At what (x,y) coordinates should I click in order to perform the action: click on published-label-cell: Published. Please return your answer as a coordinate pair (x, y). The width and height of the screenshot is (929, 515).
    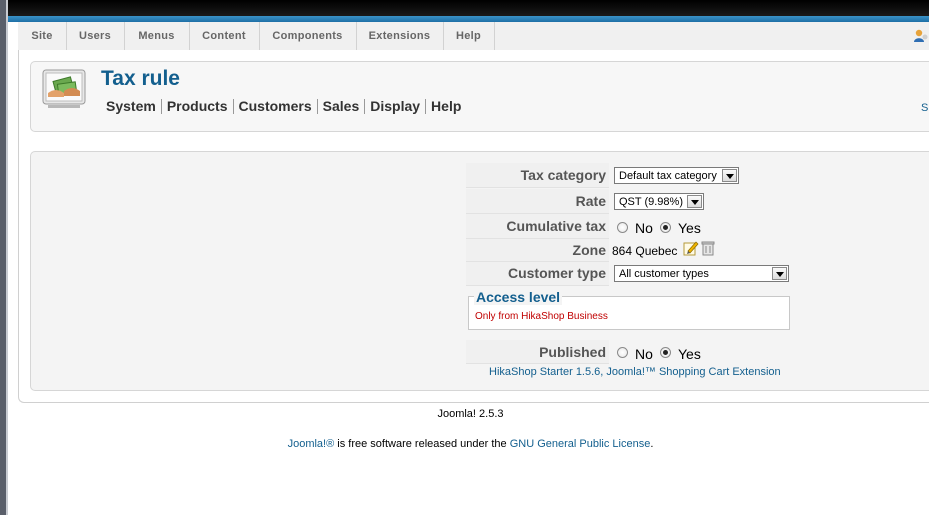
    Looking at the image, I should click on (537, 352).